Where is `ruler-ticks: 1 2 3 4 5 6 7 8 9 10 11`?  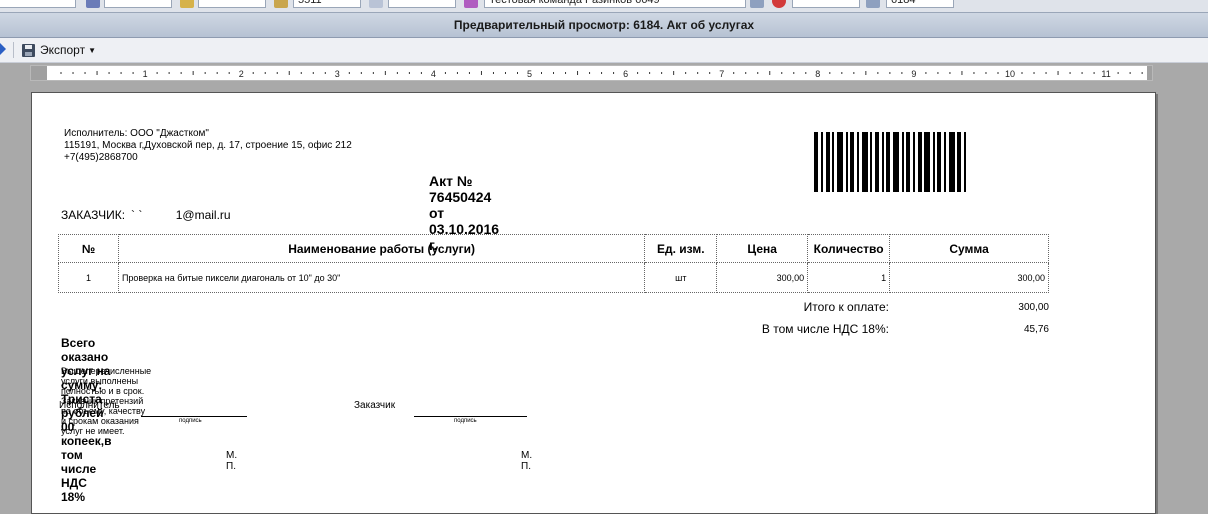 ruler-ticks: 1 2 3 4 5 6 7 8 9 10 11 is located at coordinates (591, 73).